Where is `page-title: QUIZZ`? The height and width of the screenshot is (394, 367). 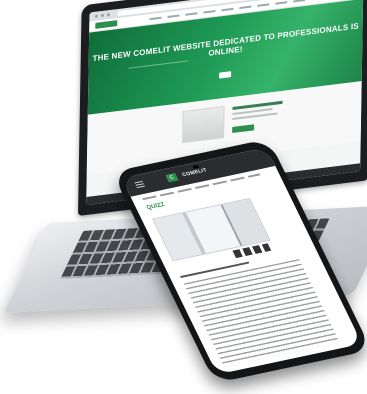
page-title: QUIZZ is located at coordinates (156, 206).